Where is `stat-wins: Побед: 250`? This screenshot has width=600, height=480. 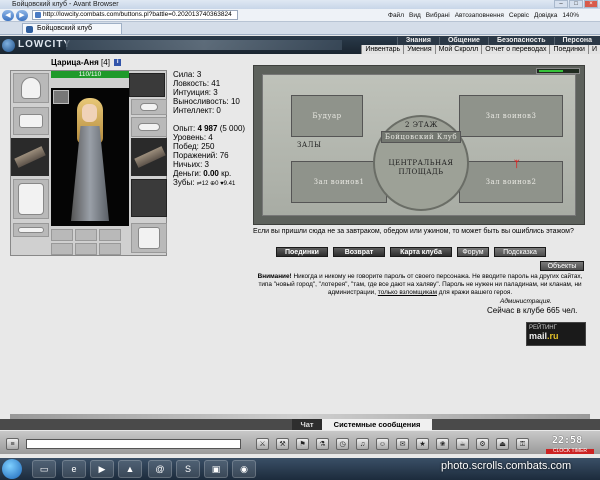
stat-wins: Побед: 250 is located at coordinates (194, 146).